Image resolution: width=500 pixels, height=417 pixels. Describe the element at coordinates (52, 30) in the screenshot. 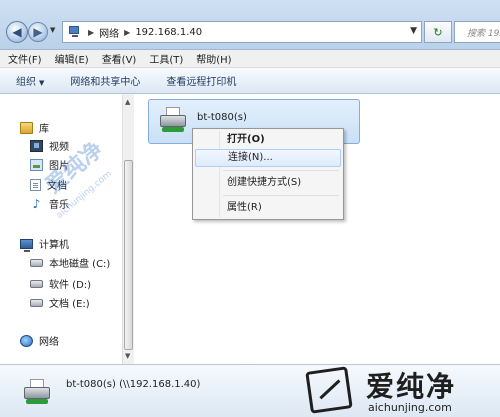

I see `history-dropdown-icon: ▼` at that location.